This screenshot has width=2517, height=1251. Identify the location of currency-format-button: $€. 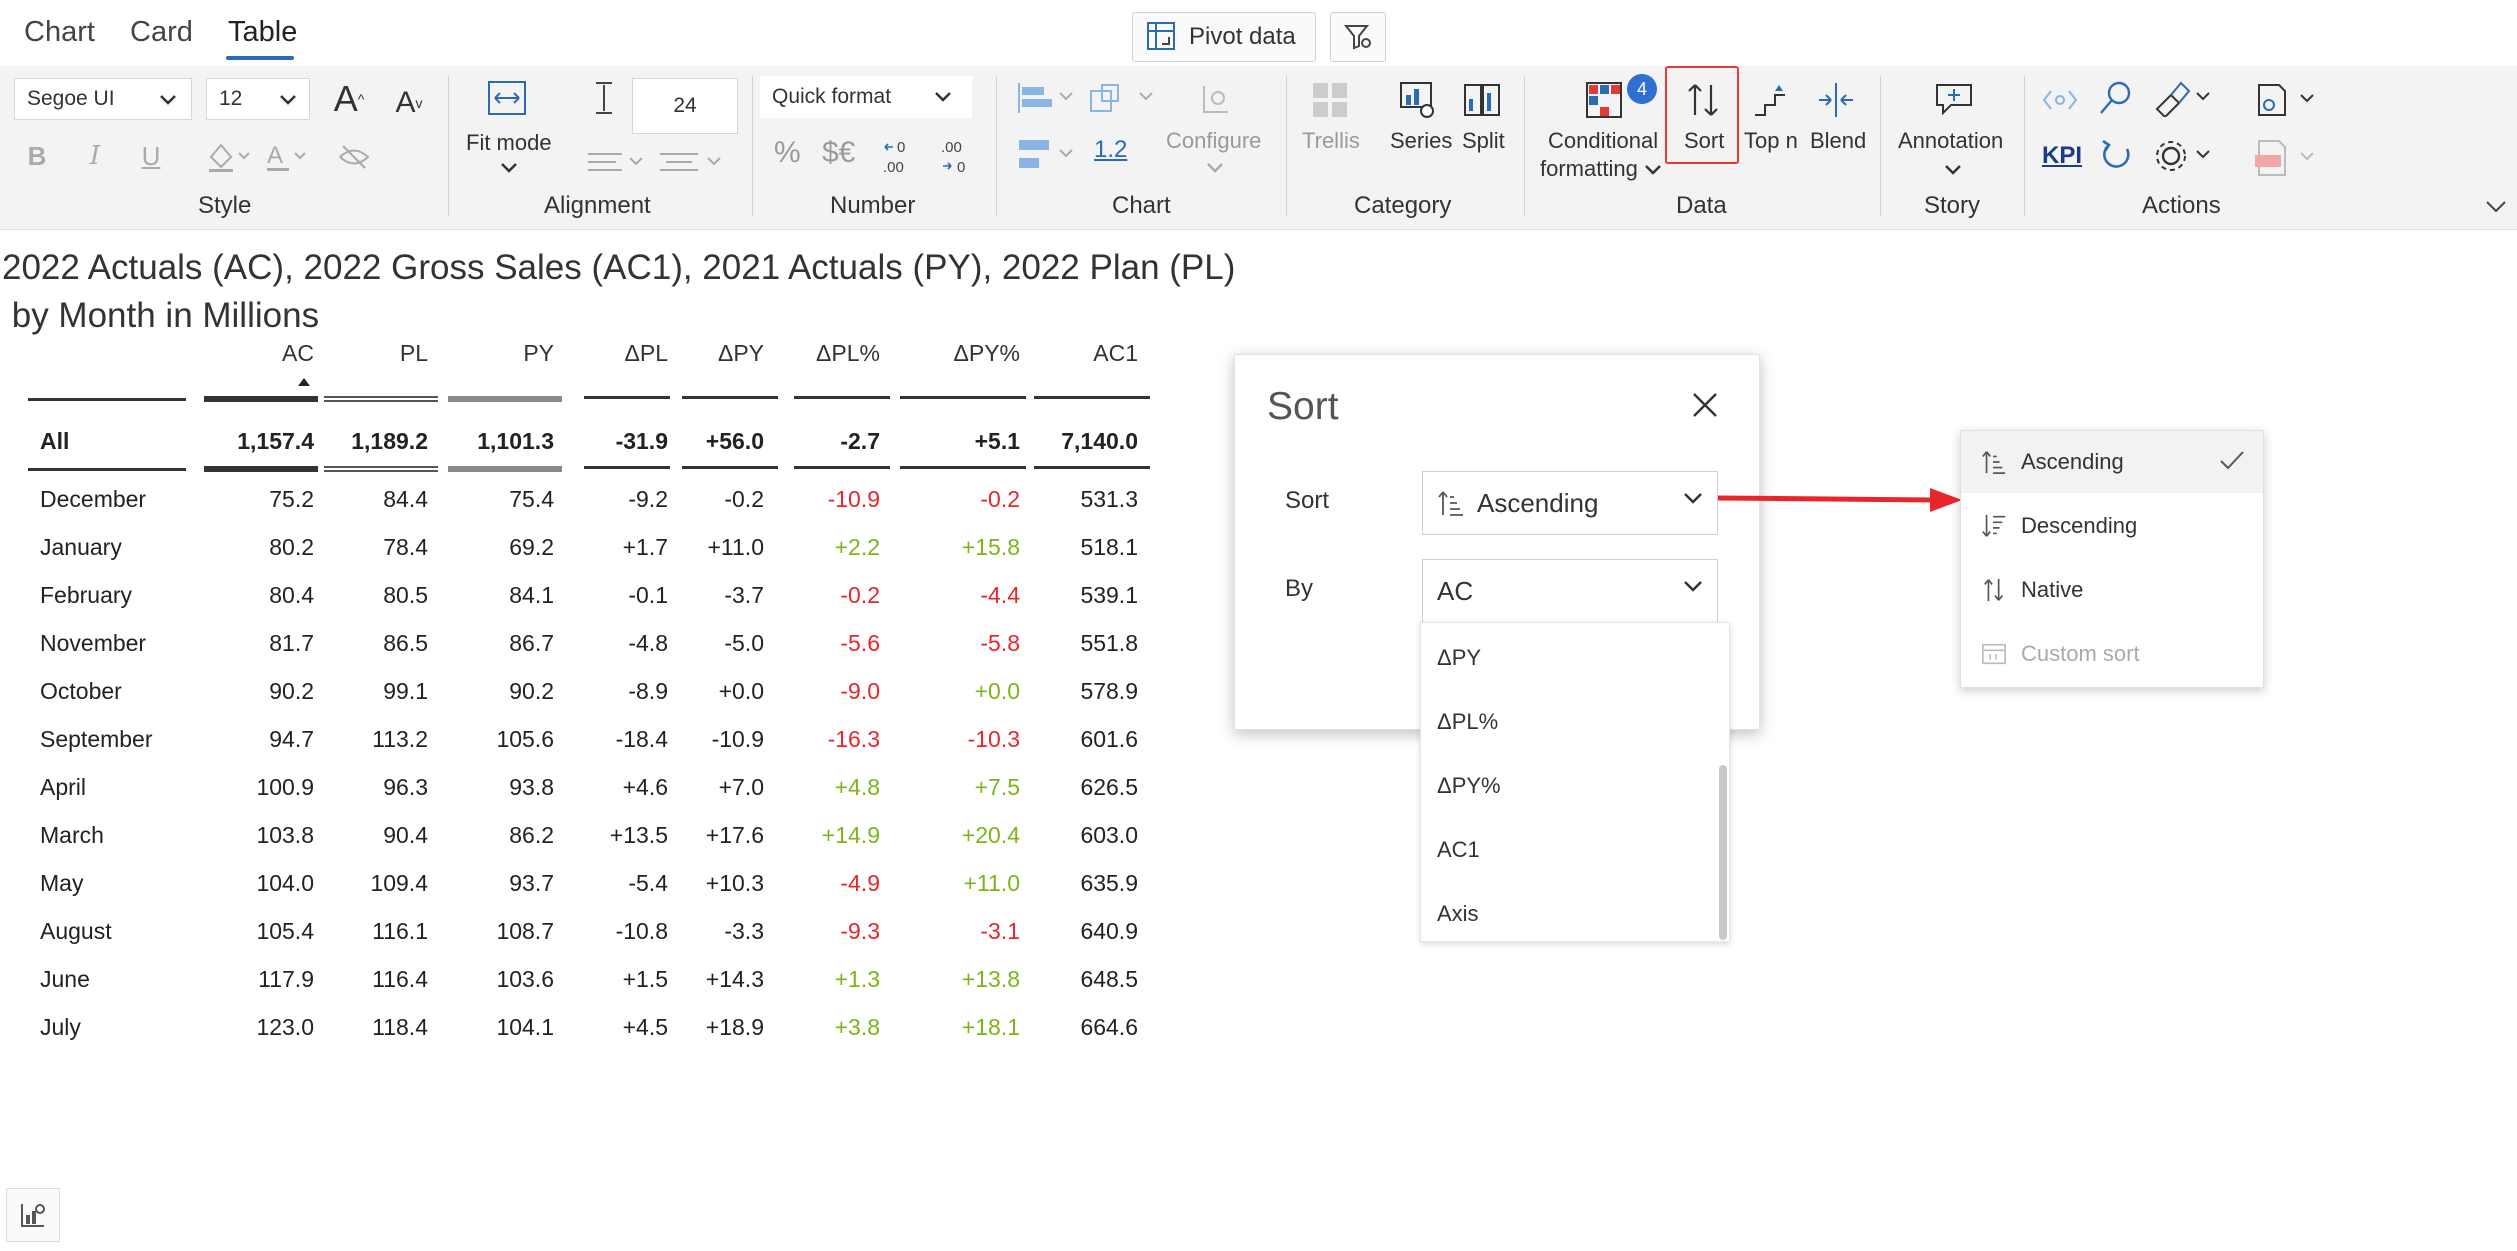
(838, 153).